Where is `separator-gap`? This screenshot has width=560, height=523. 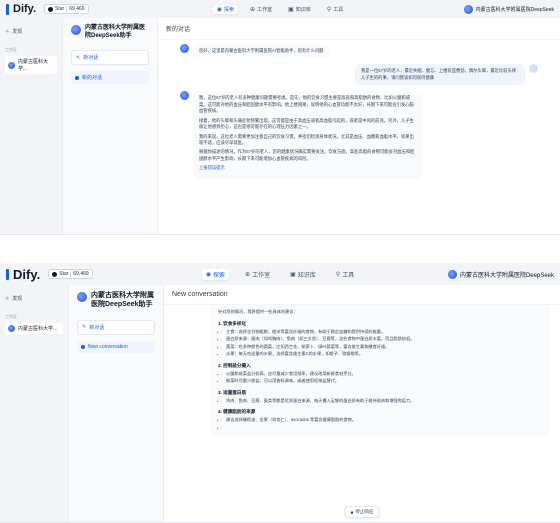 separator-gap is located at coordinates (280, 249).